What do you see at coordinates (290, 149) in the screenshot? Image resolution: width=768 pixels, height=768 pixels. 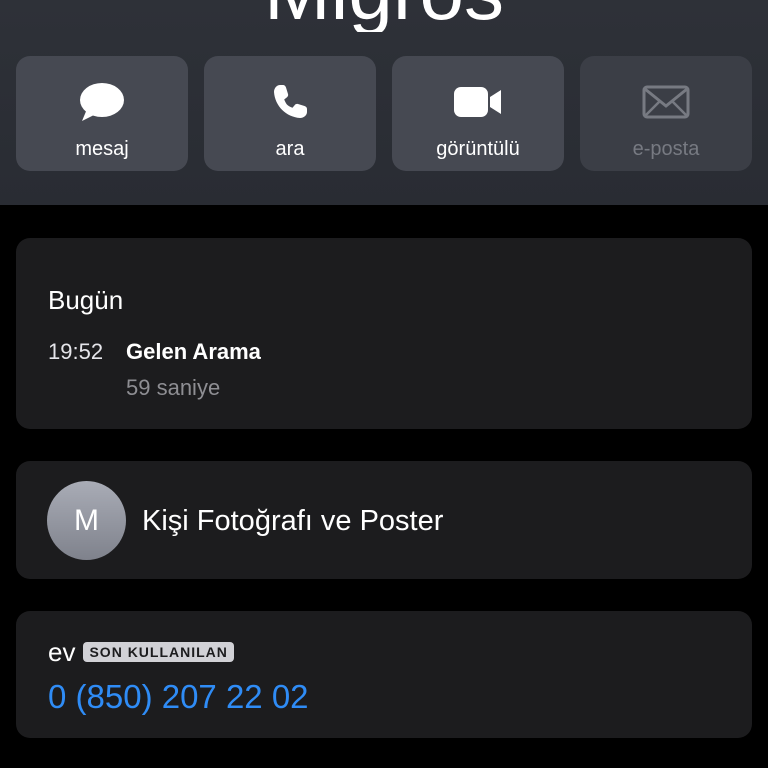 I see `call-button-label: ara` at bounding box center [290, 149].